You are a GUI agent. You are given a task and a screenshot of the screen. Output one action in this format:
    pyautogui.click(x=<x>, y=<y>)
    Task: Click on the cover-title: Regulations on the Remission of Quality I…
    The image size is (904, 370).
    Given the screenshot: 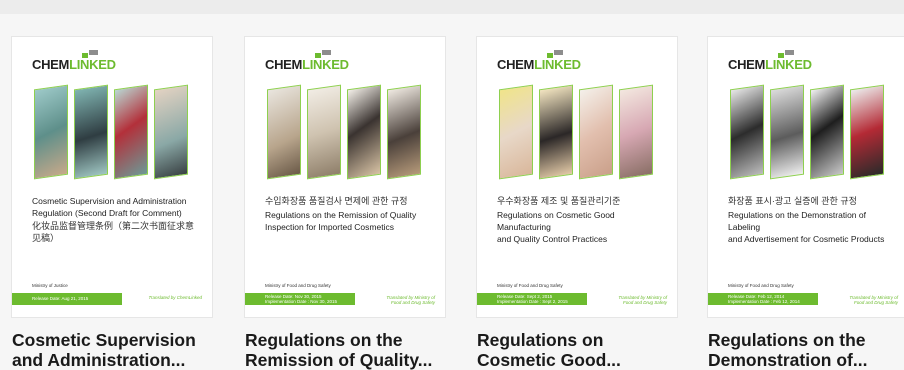 What is the action you would take?
    pyautogui.click(x=341, y=221)
    